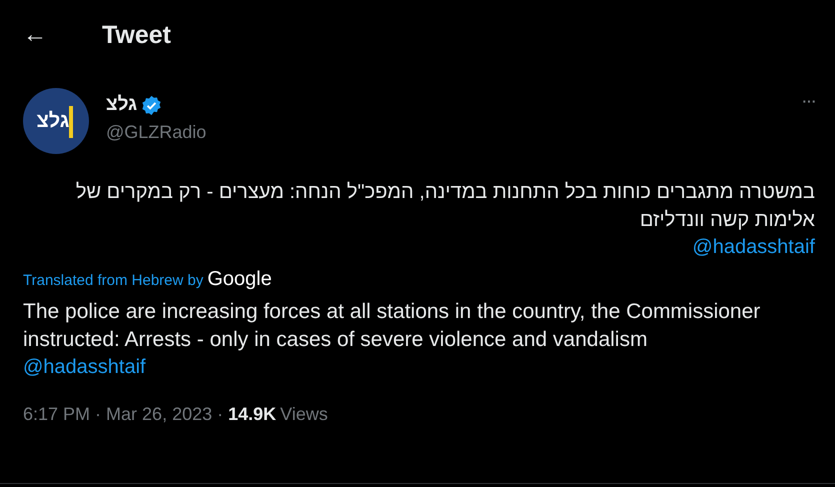 The width and height of the screenshot is (835, 487). Describe the element at coordinates (304, 414) in the screenshot. I see `views-label: Views` at that location.